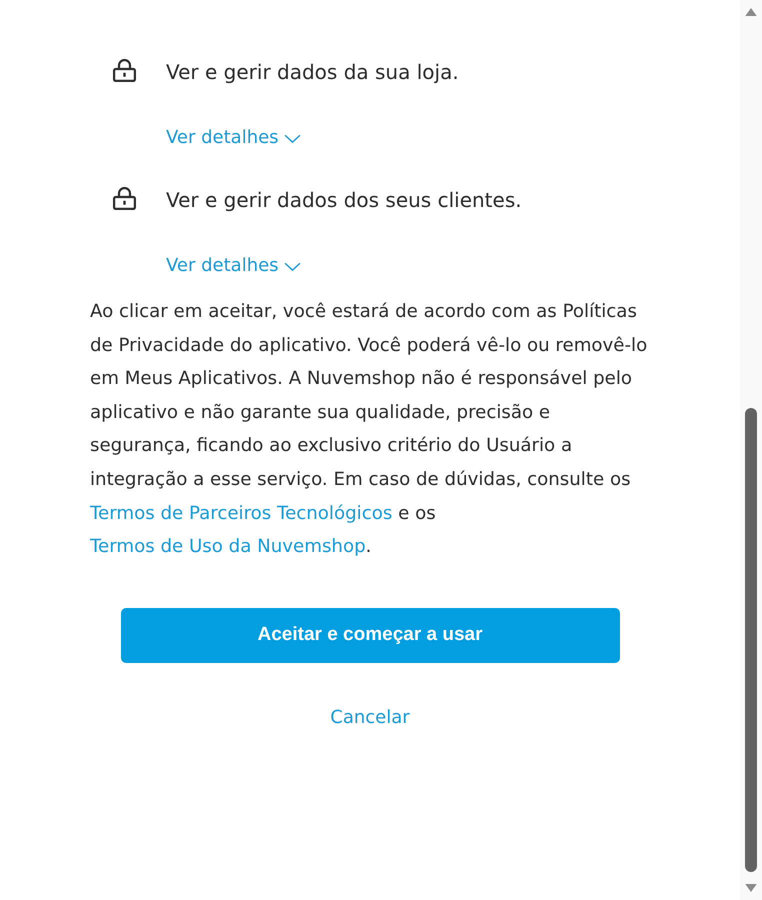 The height and width of the screenshot is (900, 762). I want to click on terms-link: Termos de Parceiros Tecnológicos, so click(241, 513).